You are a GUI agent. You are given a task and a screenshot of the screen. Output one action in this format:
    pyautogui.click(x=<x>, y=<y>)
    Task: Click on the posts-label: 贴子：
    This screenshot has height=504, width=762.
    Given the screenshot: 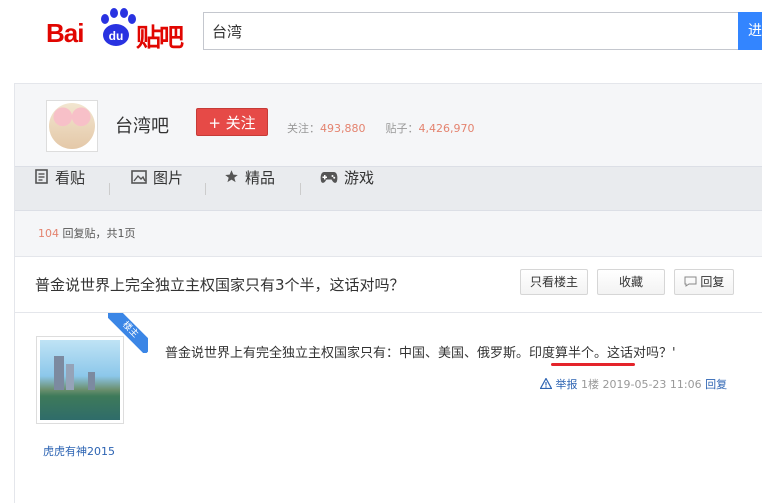 What is the action you would take?
    pyautogui.click(x=402, y=128)
    